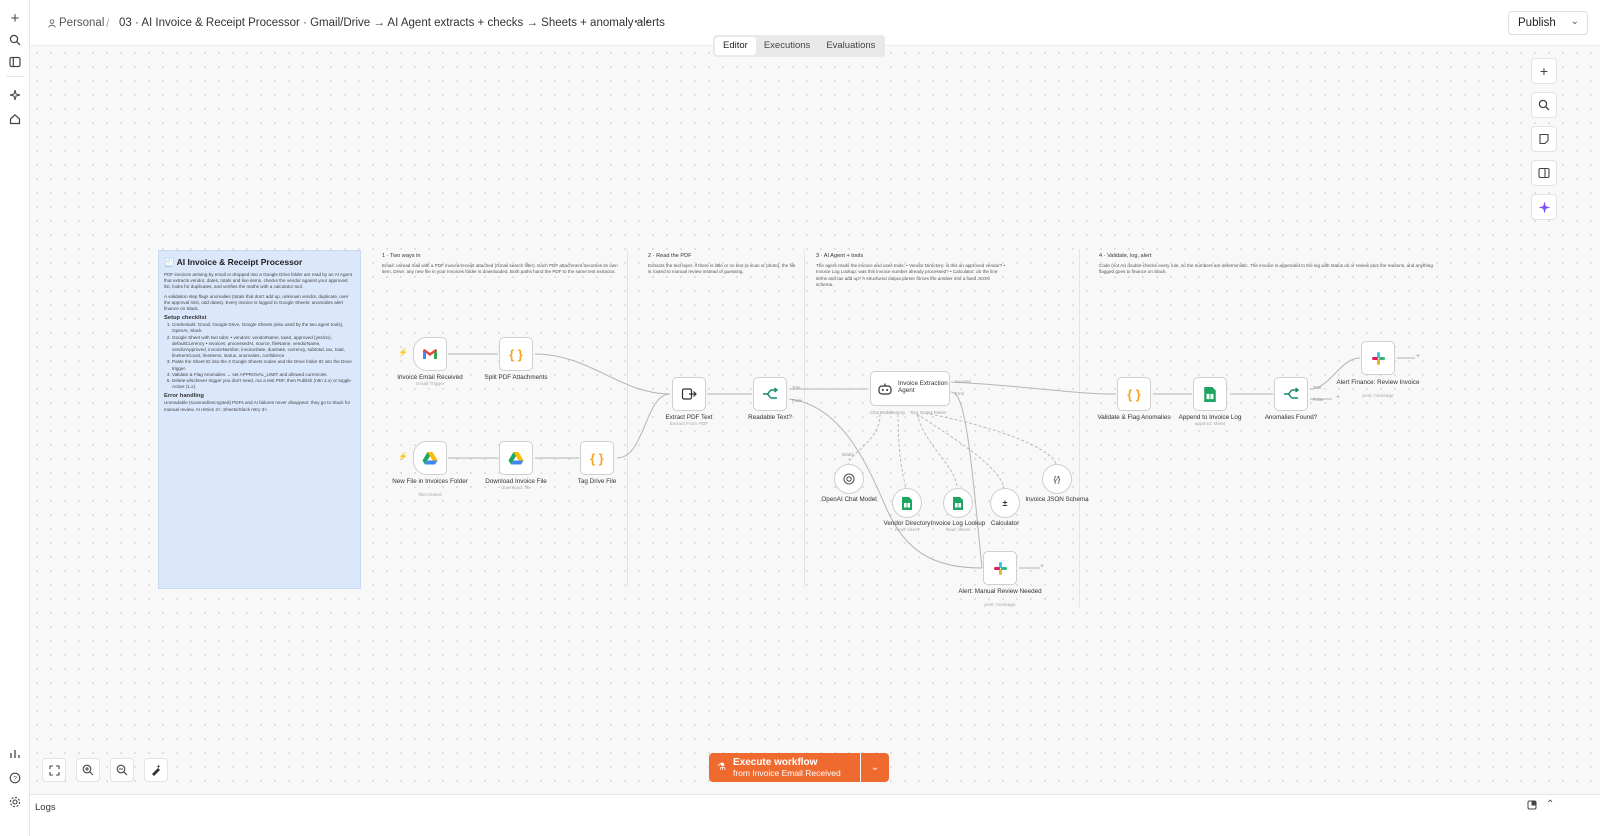  What do you see at coordinates (770, 417) in the screenshot?
I see `node-label: Readable Text?` at bounding box center [770, 417].